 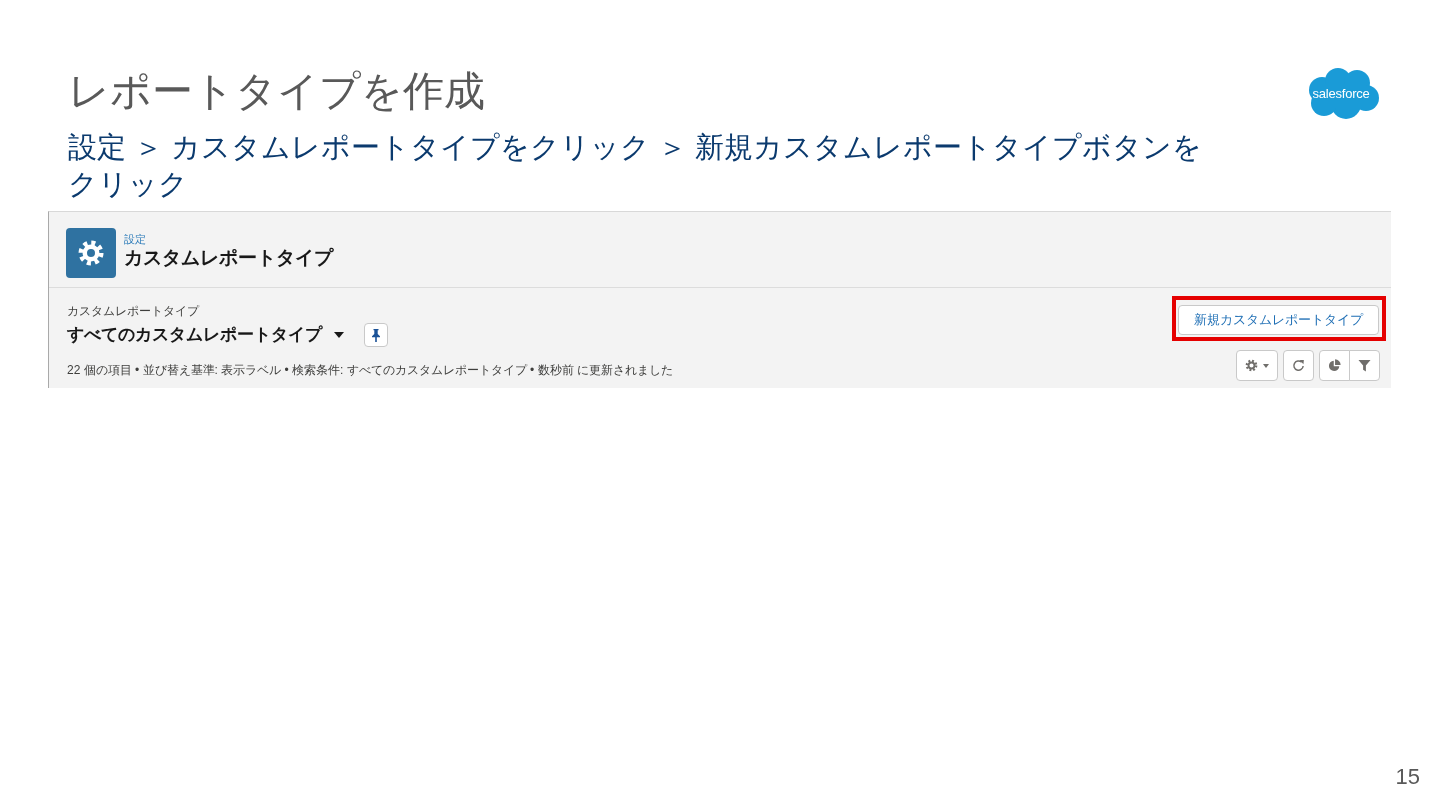 I want to click on page-number: 15, so click(x=1408, y=777).